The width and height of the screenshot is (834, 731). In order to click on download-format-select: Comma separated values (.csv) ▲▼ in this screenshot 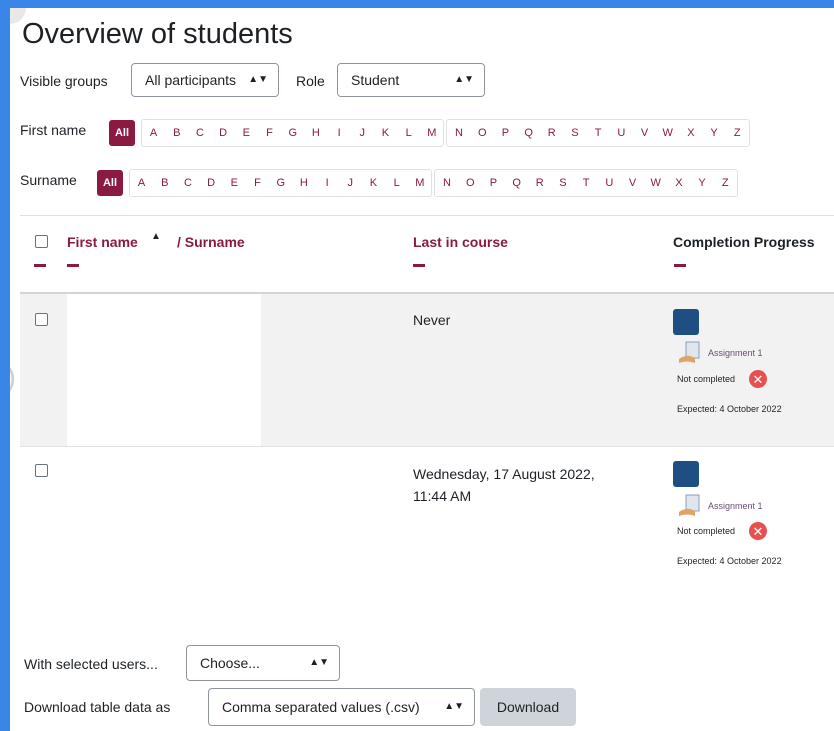, I will do `click(341, 707)`.